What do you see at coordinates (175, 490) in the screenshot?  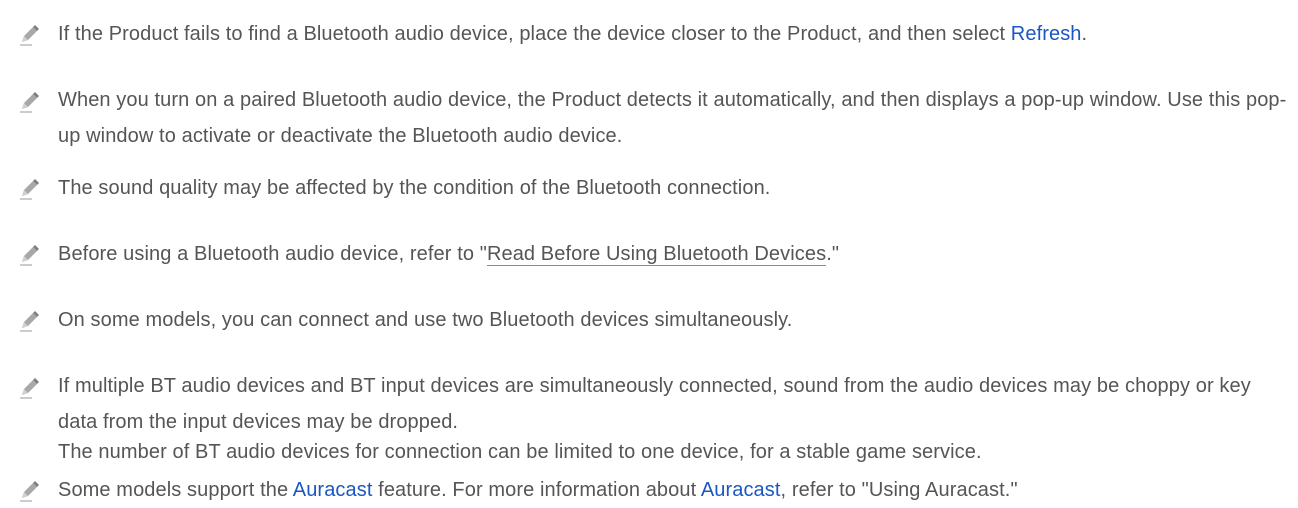 I see `note-text-start: Some models support the` at bounding box center [175, 490].